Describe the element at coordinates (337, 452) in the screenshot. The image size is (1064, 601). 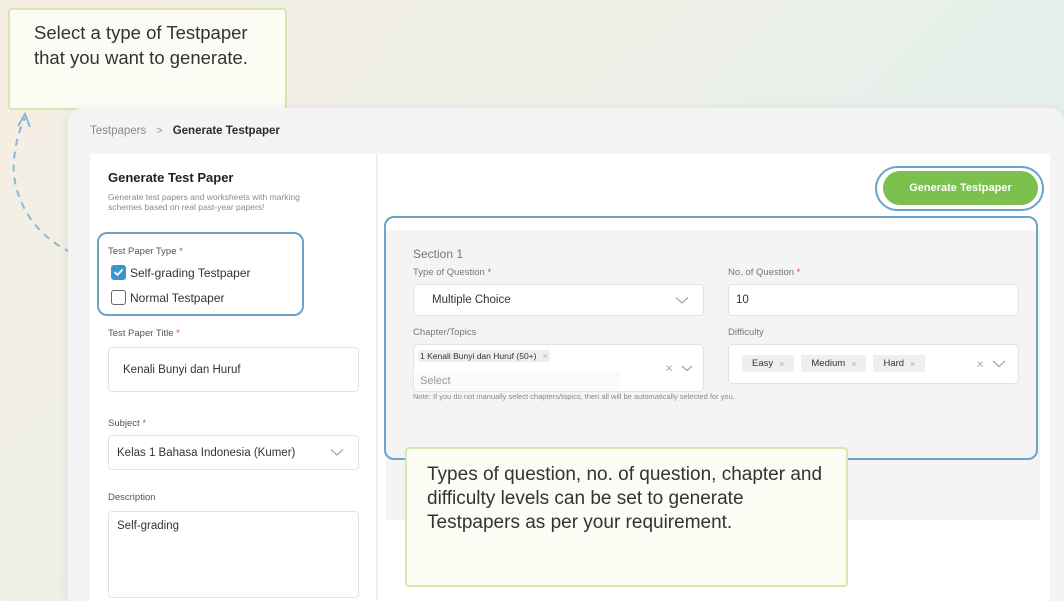
I see `chevron-down-icon` at that location.